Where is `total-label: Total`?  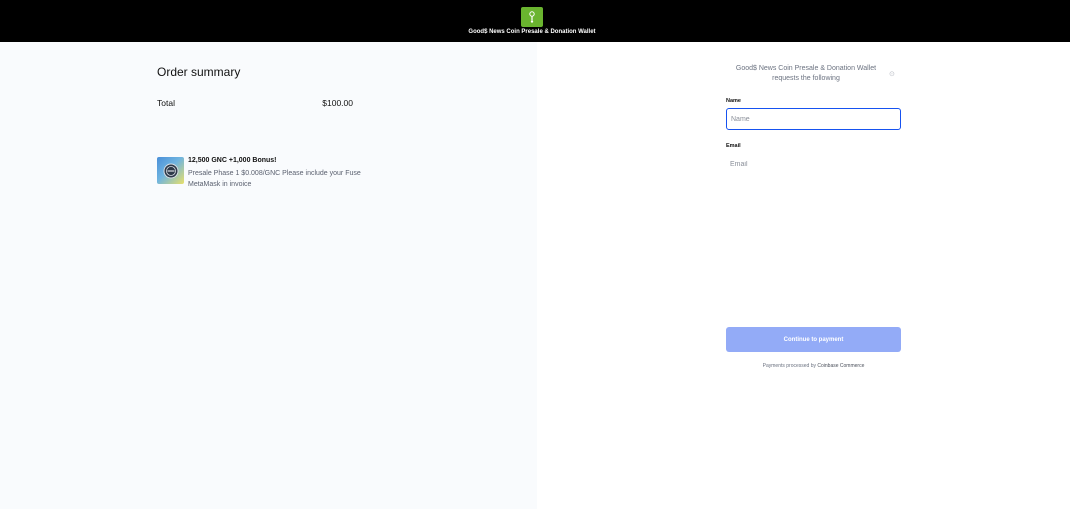 total-label: Total is located at coordinates (166, 103).